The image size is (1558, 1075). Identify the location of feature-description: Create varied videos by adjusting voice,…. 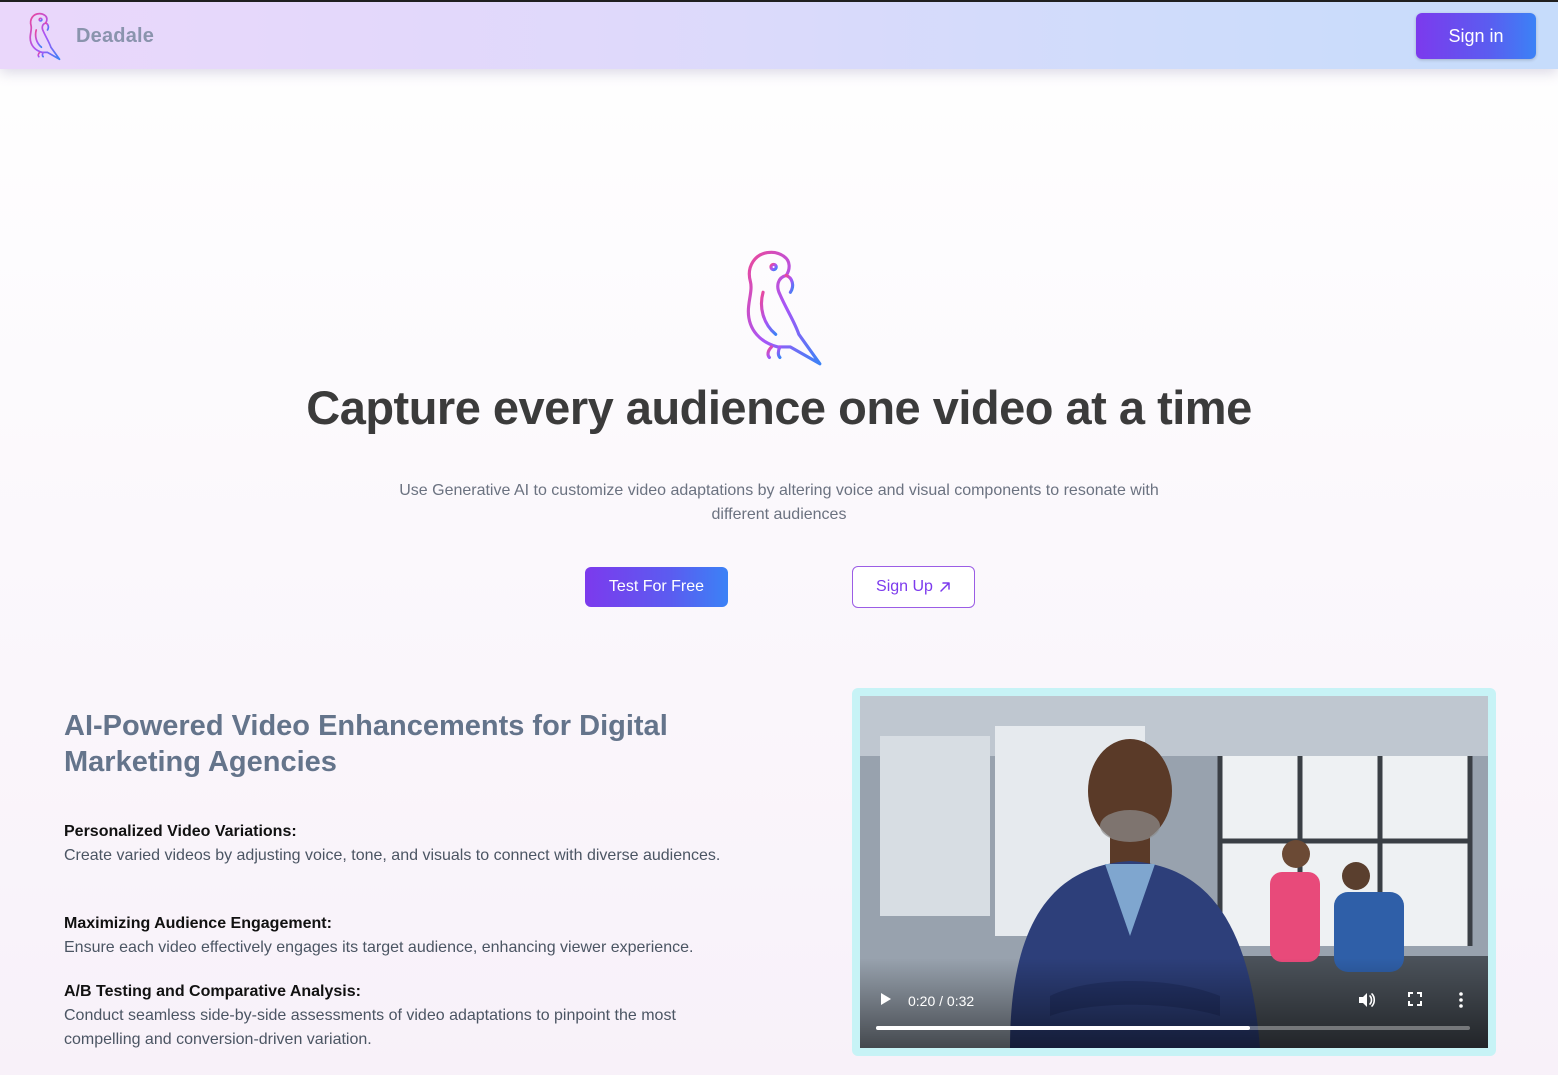
(392, 855).